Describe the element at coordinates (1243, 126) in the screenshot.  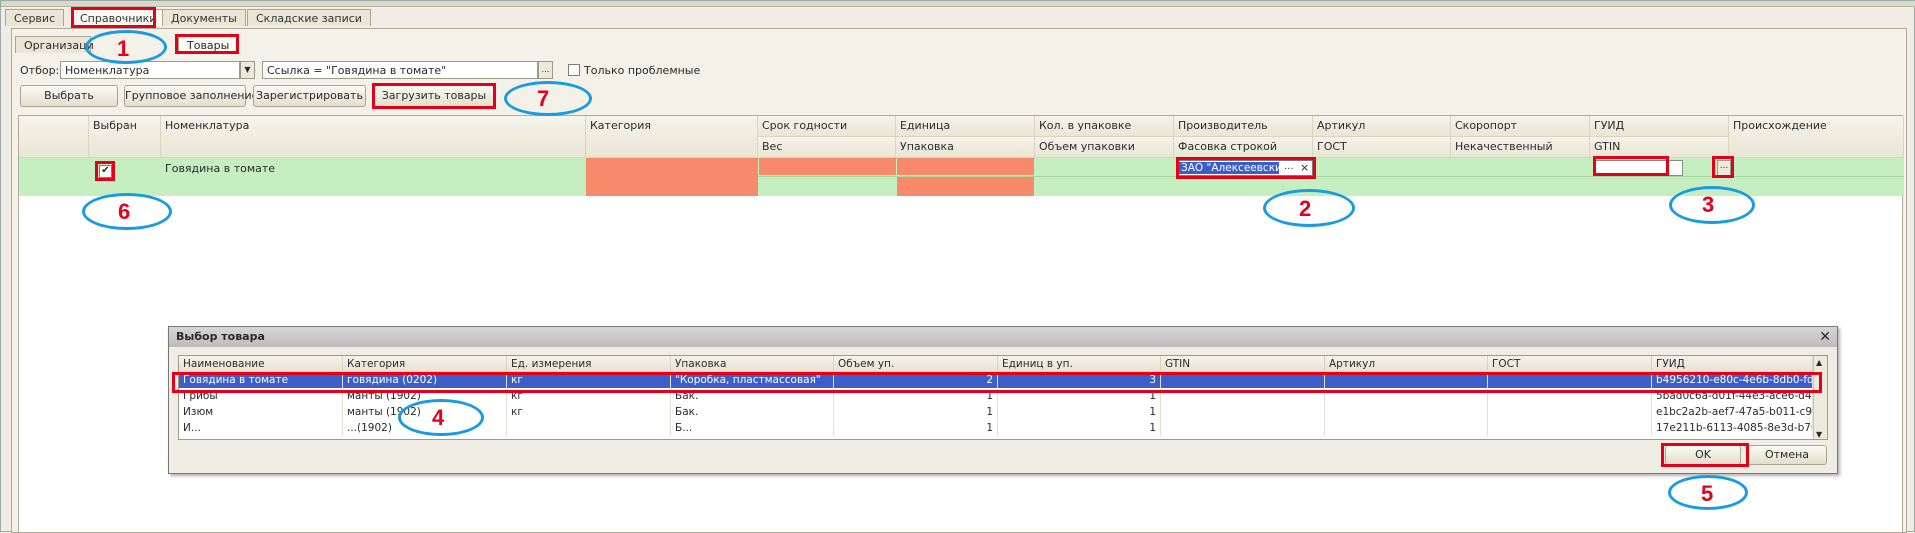
I see `grid-header-producer: Производитель` at that location.